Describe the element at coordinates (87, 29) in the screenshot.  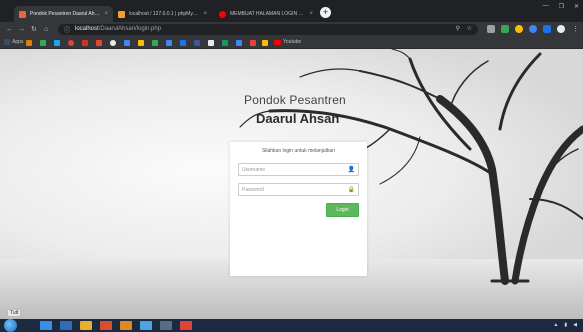
I see `url-host: localhost` at that location.